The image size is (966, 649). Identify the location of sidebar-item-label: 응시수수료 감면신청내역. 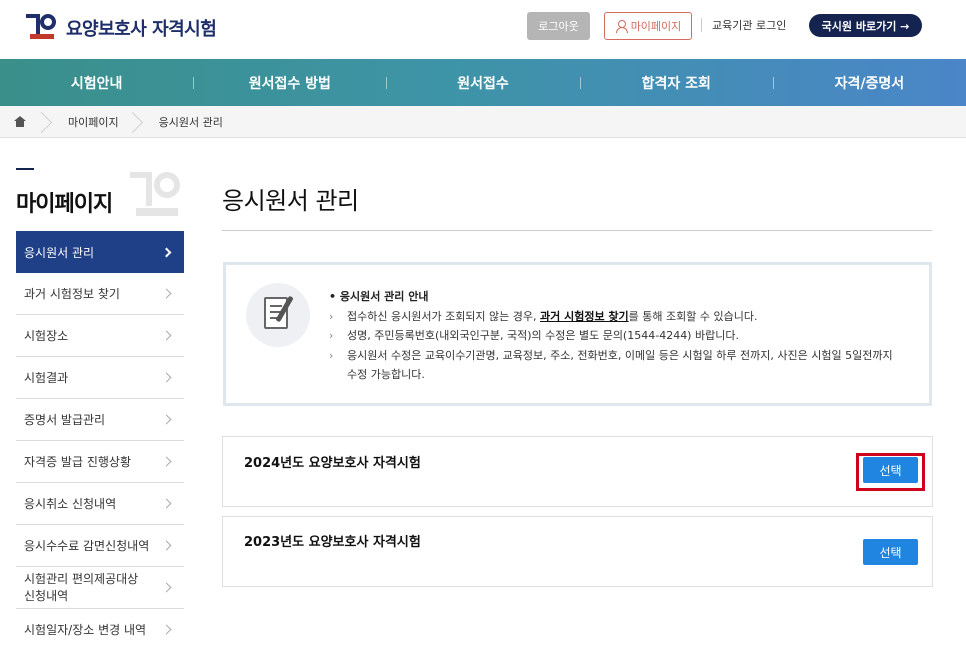
(87, 546).